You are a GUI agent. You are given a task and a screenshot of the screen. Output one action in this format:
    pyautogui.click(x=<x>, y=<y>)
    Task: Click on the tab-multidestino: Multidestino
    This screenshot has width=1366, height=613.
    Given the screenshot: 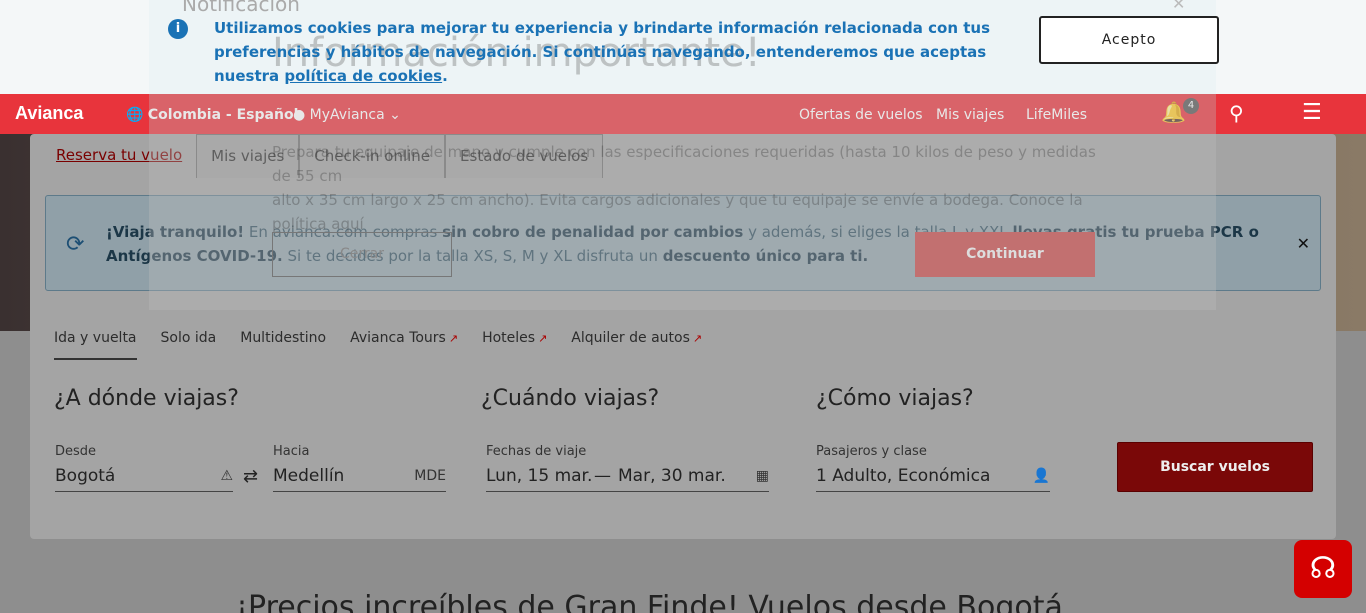 What is the action you would take?
    pyautogui.click(x=283, y=345)
    